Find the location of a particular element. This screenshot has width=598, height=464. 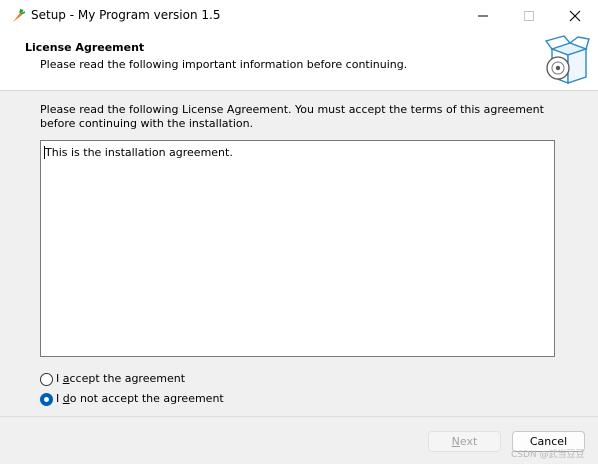

next-button: Next is located at coordinates (464, 441).